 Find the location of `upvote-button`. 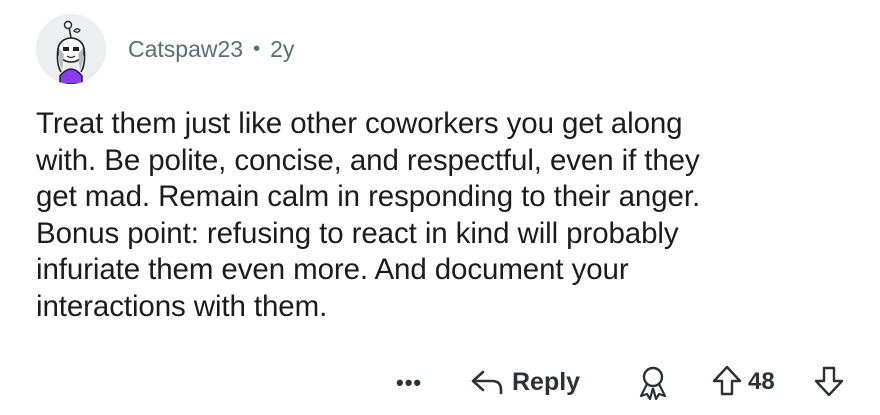

upvote-button is located at coordinates (727, 383).